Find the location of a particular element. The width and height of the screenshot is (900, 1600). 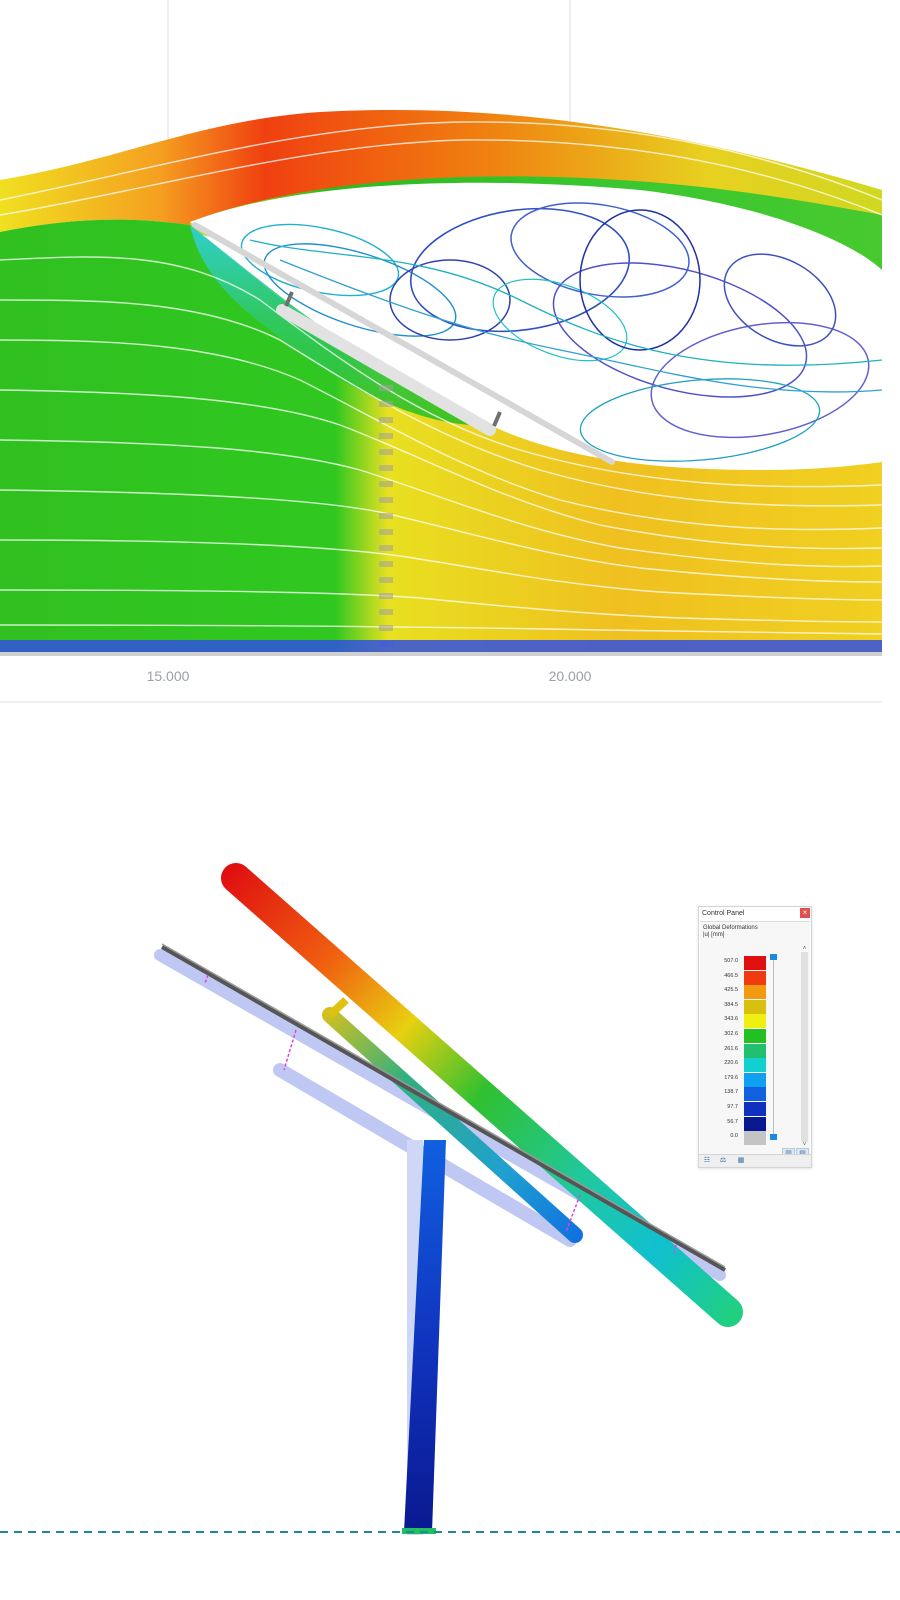

scale-value: 466.5 is located at coordinates (731, 975).